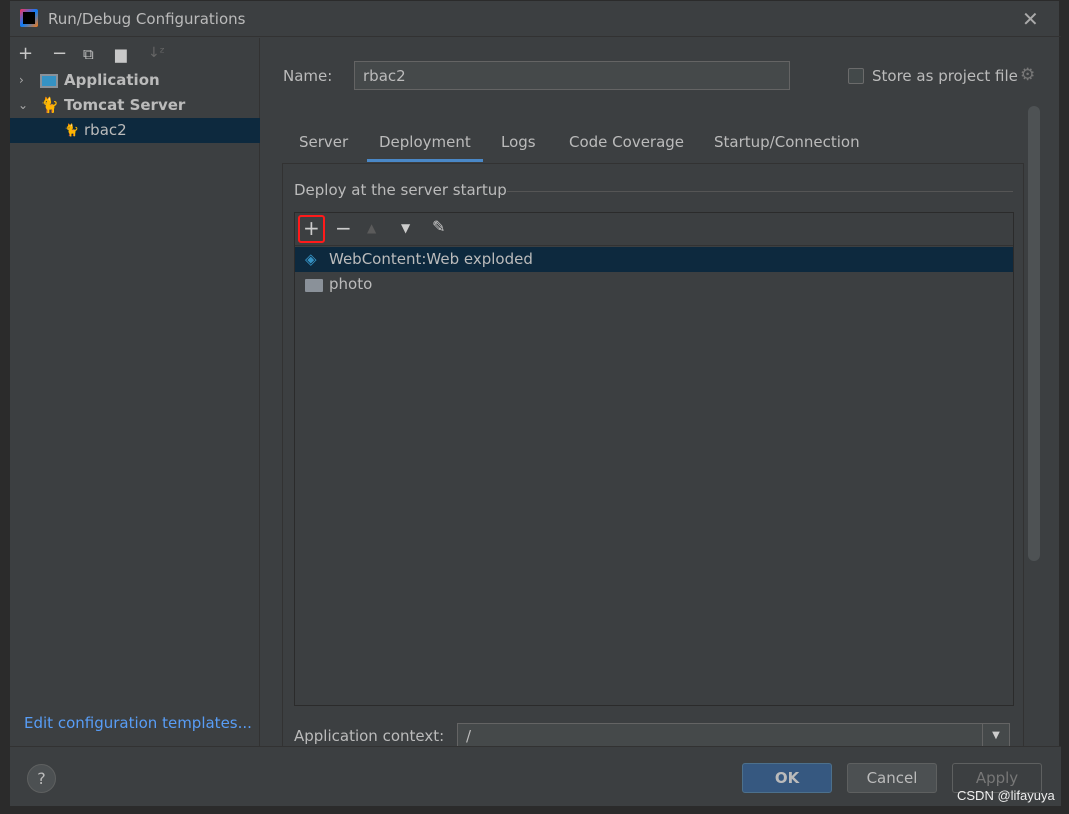 This screenshot has width=1069, height=814. Describe the element at coordinates (156, 53) in the screenshot. I see `sort-icon: ↓ᶻ` at that location.